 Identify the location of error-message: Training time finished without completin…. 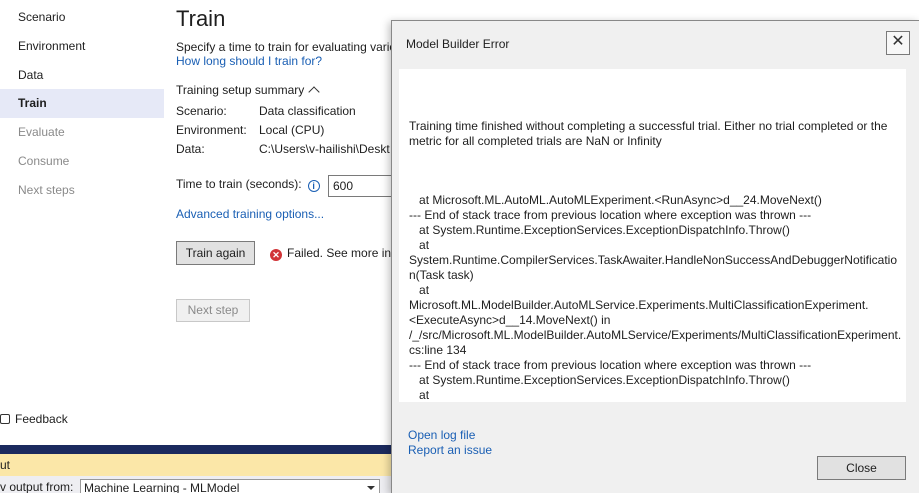
(650, 133).